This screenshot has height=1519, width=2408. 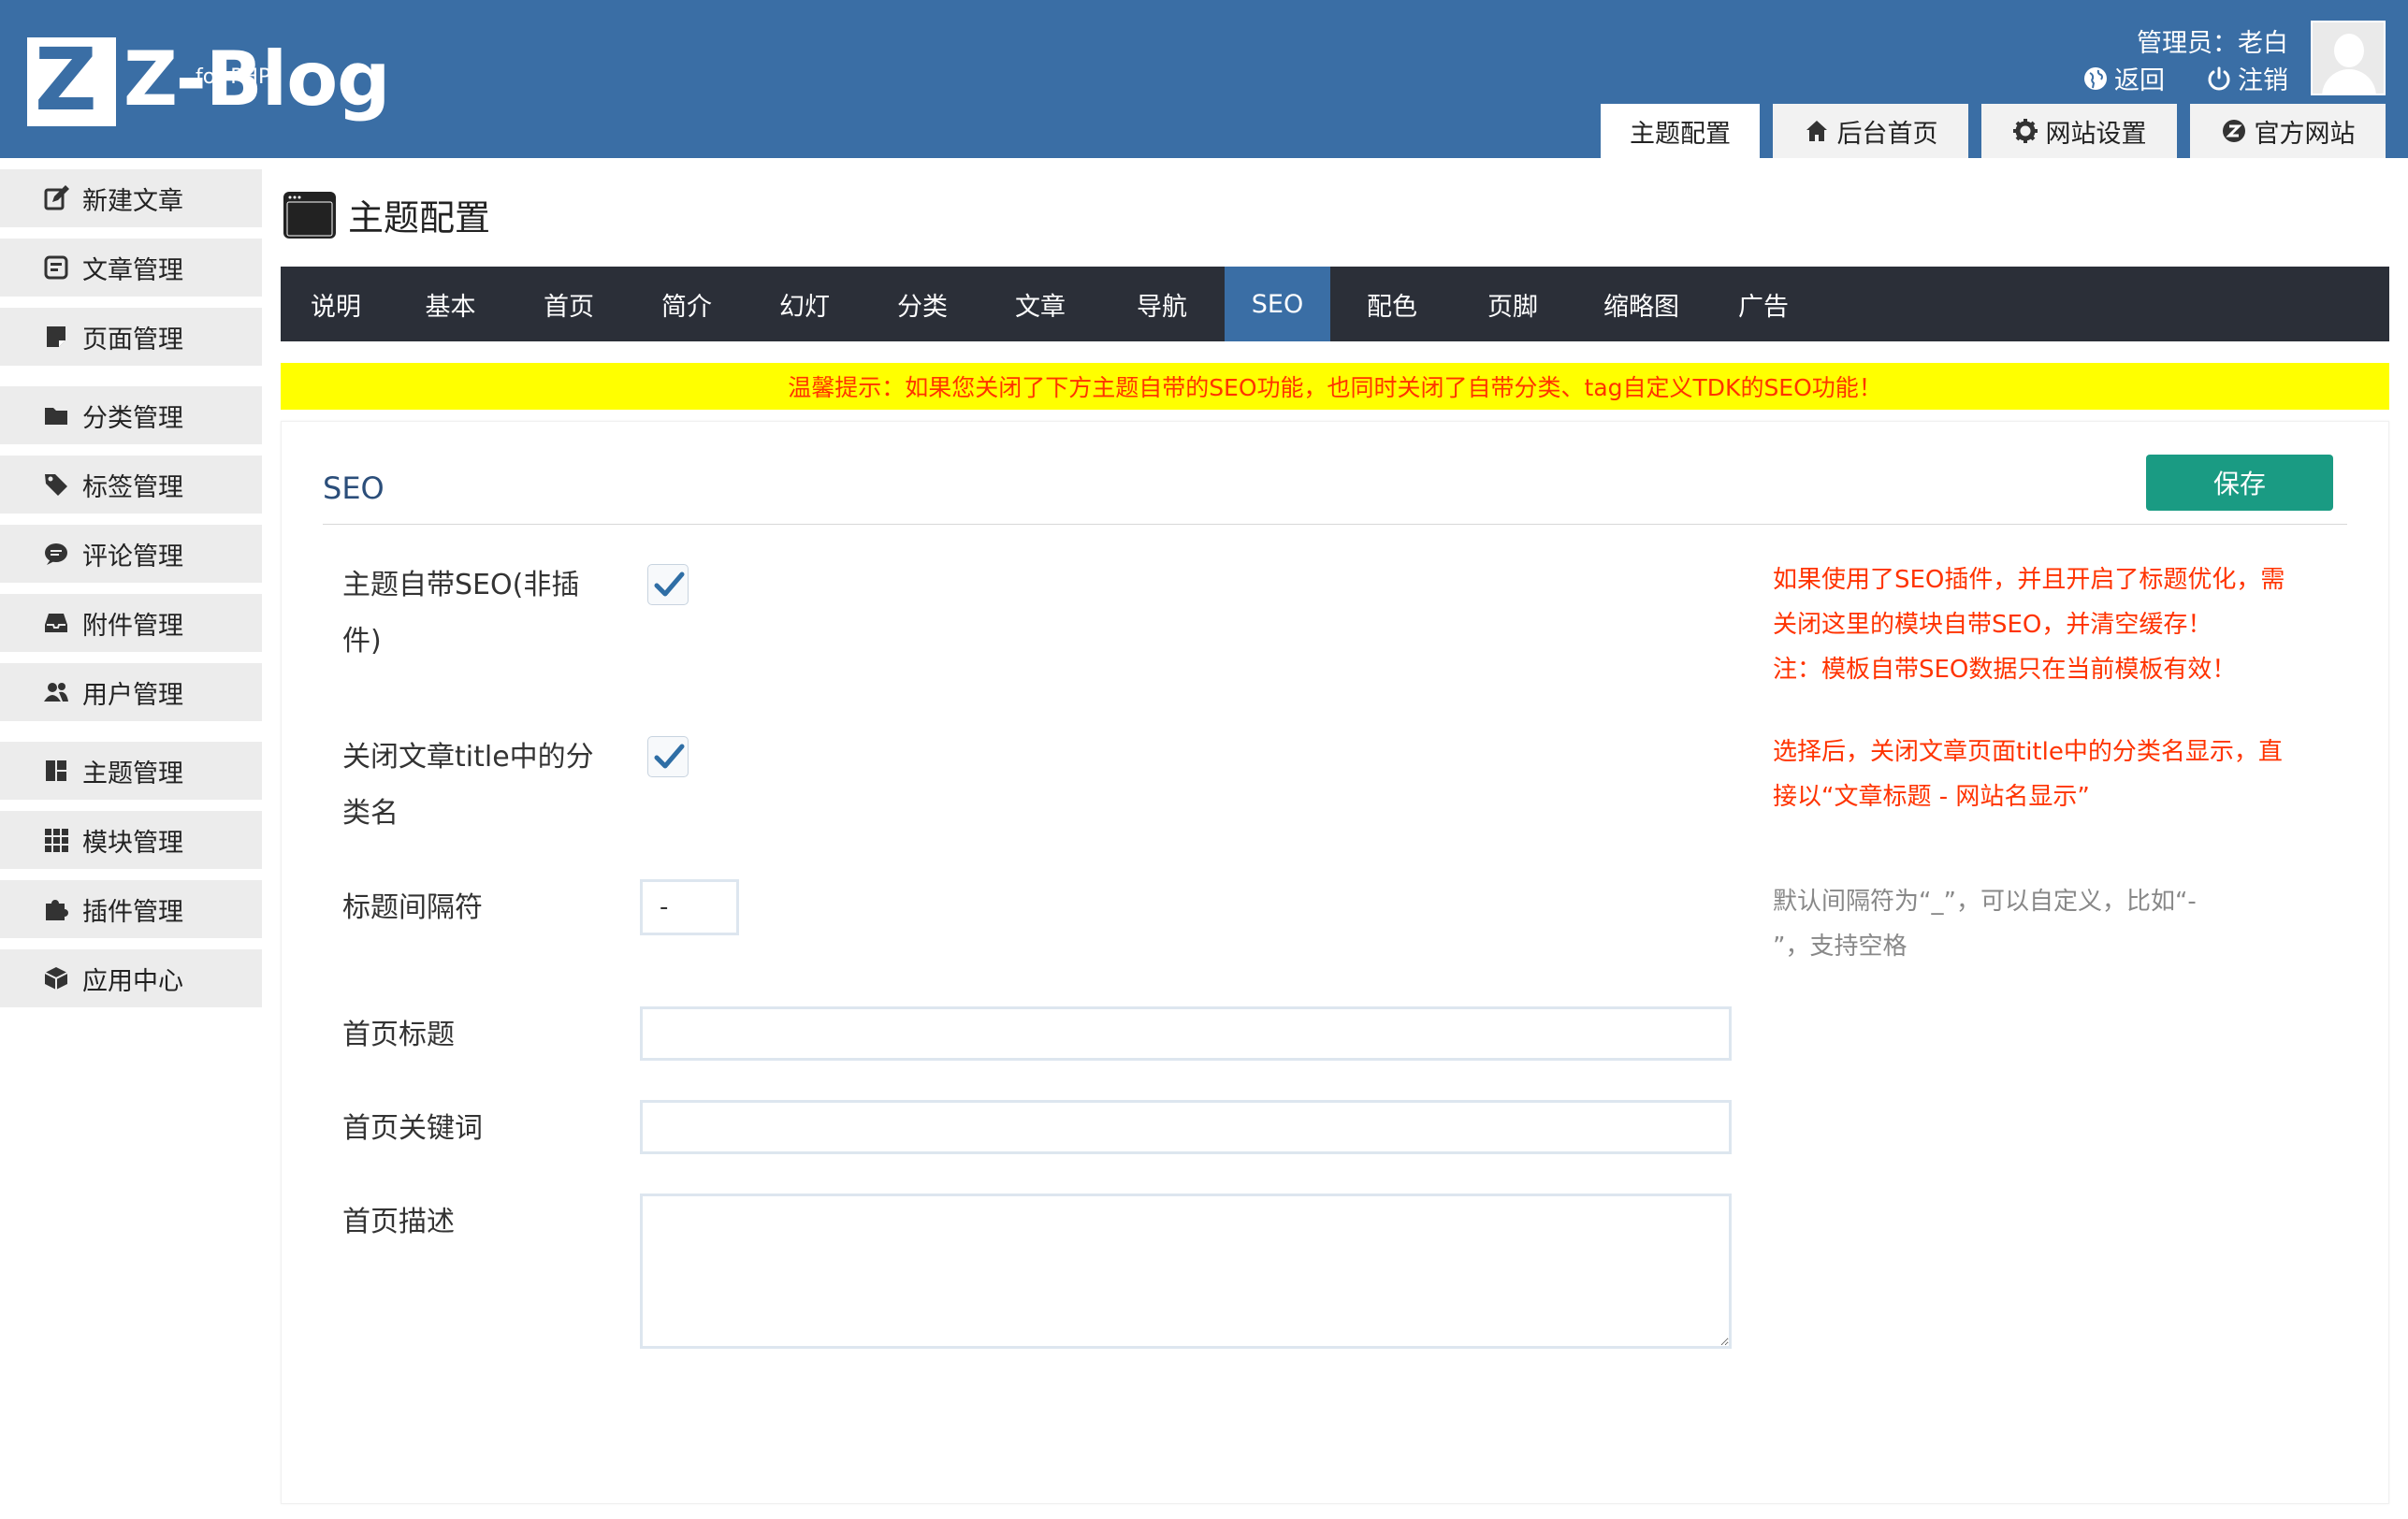 What do you see at coordinates (413, 1128) in the screenshot?
I see `home-keywords-label: 首页关键词` at bounding box center [413, 1128].